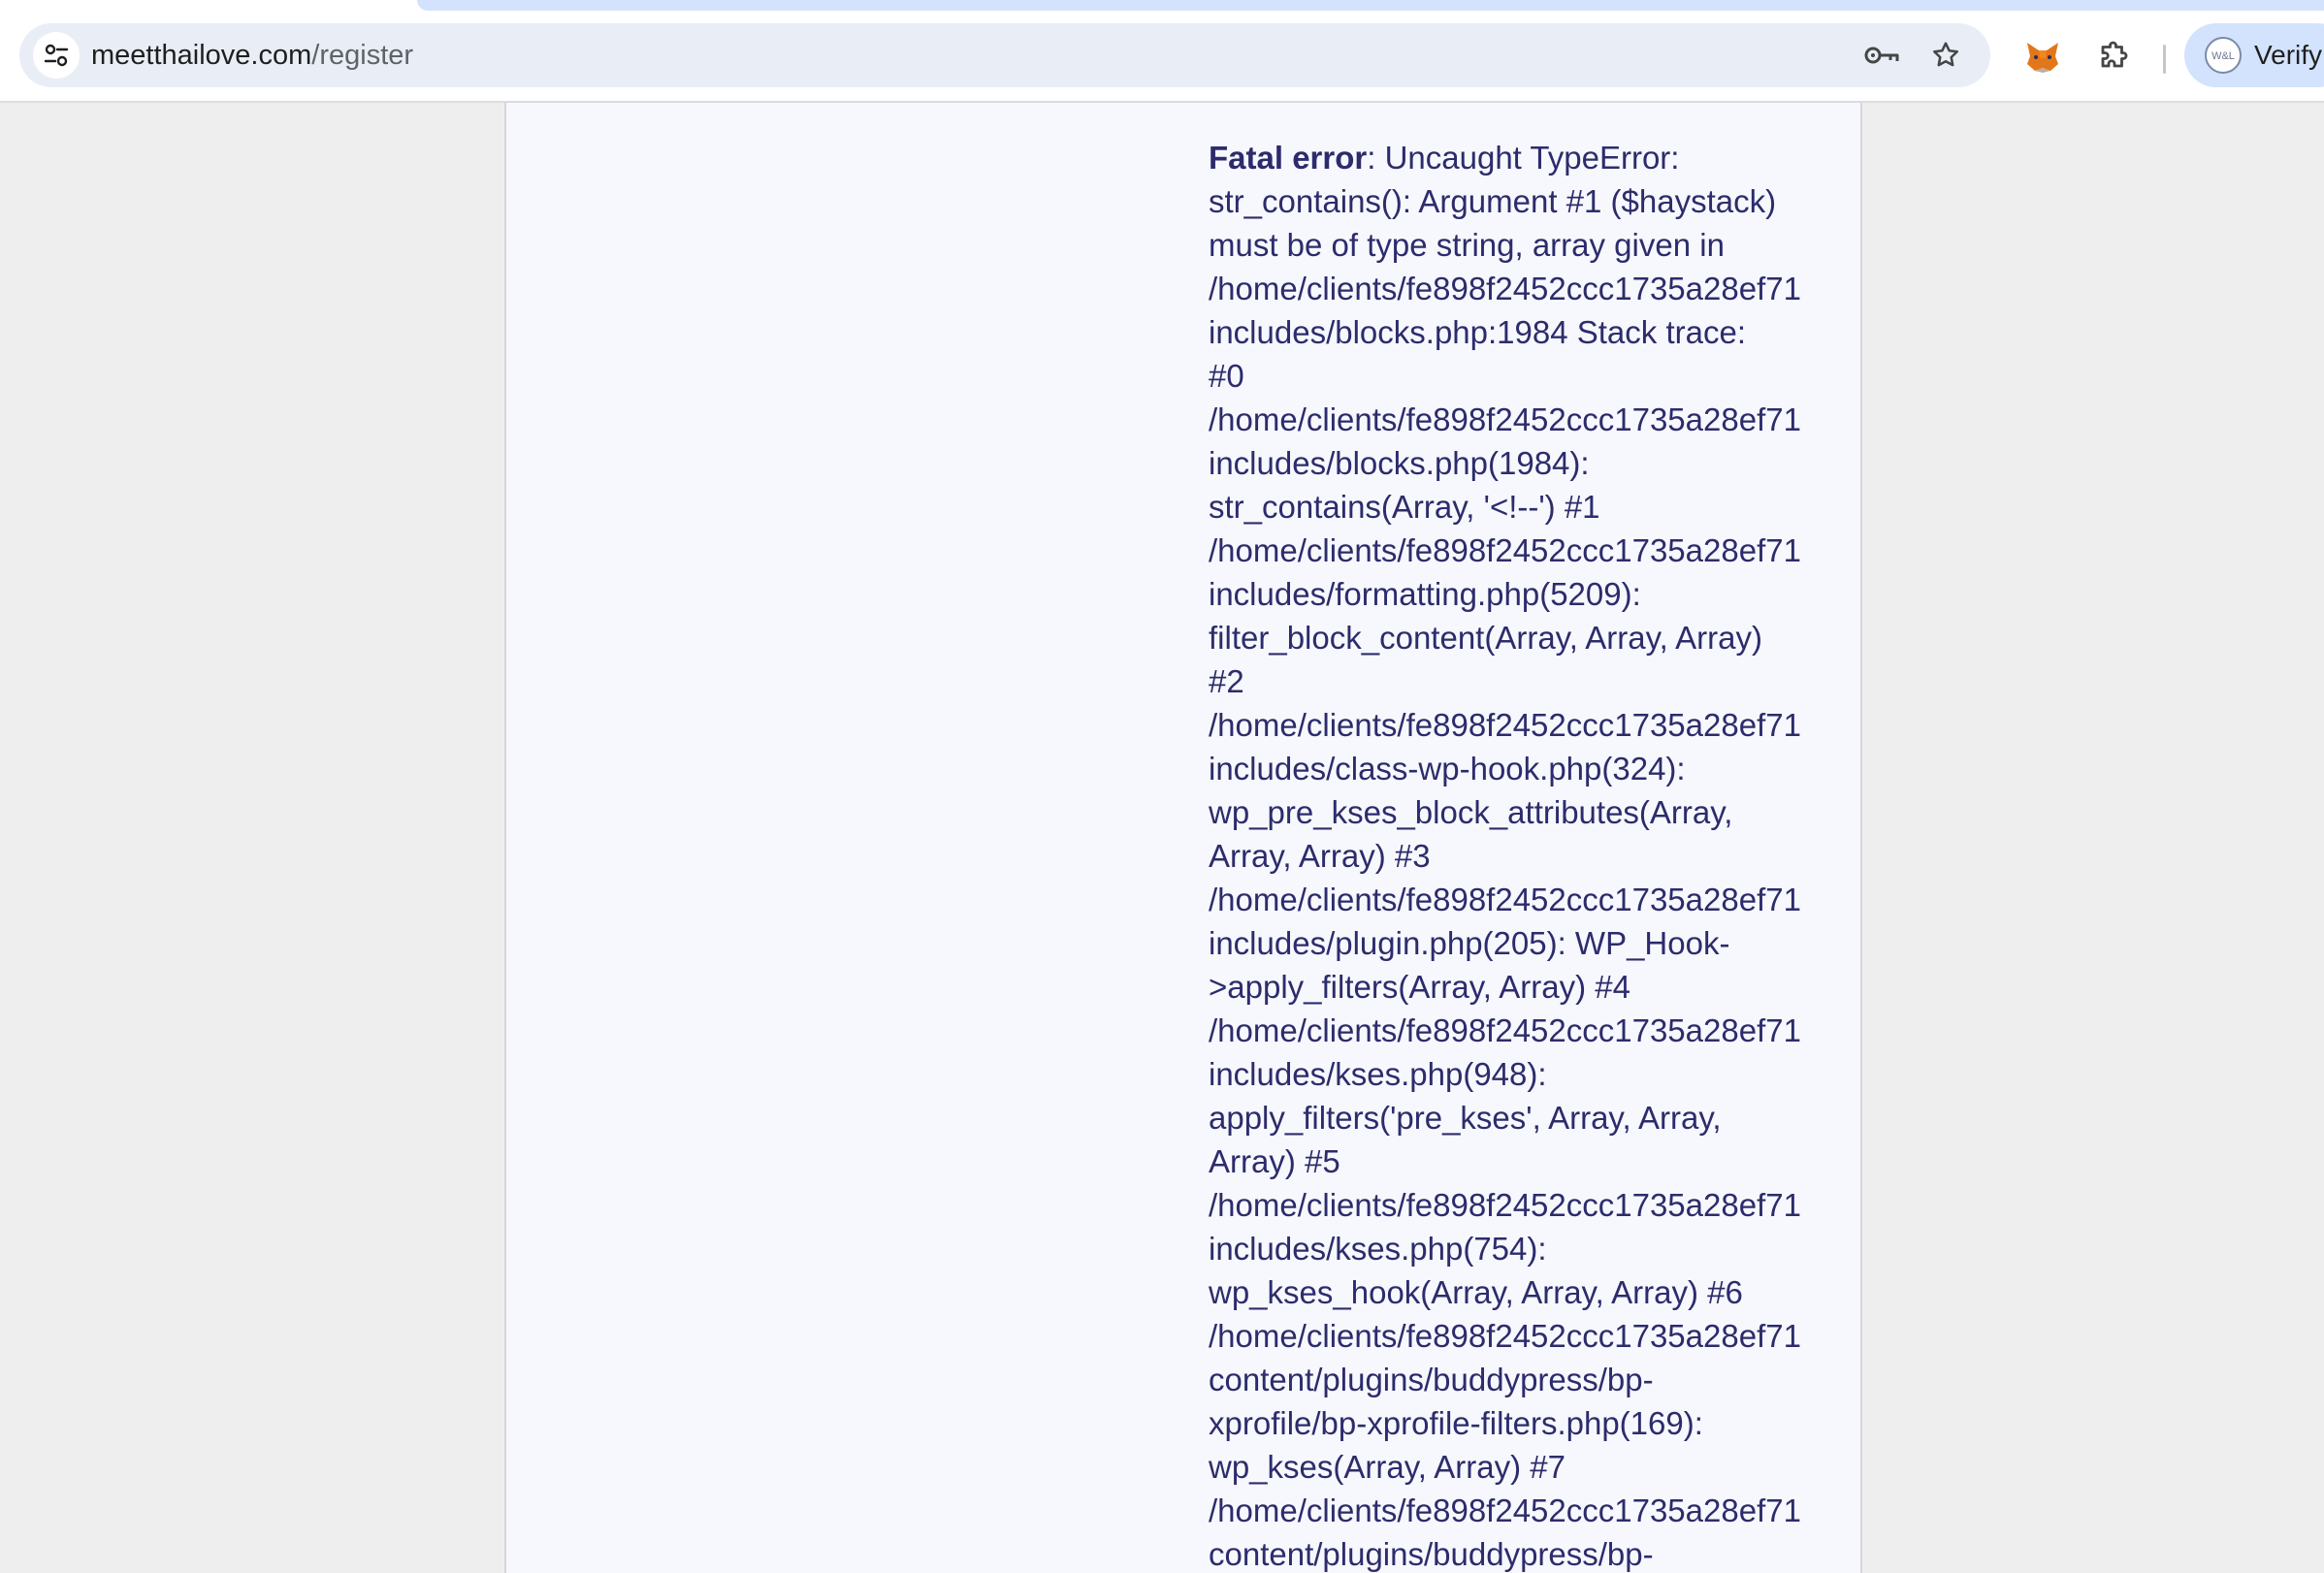 Image resolution: width=2324 pixels, height=1573 pixels. Describe the element at coordinates (1226, 376) in the screenshot. I see `error-line: #0` at that location.